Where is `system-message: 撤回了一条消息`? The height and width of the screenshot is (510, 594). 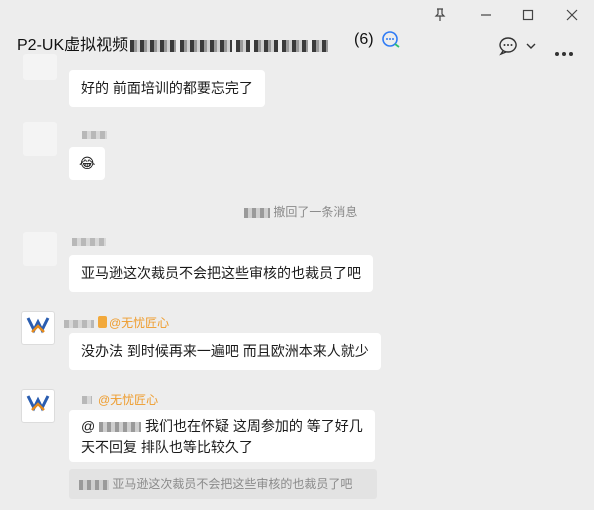 system-message: 撤回了一条消息 is located at coordinates (300, 211).